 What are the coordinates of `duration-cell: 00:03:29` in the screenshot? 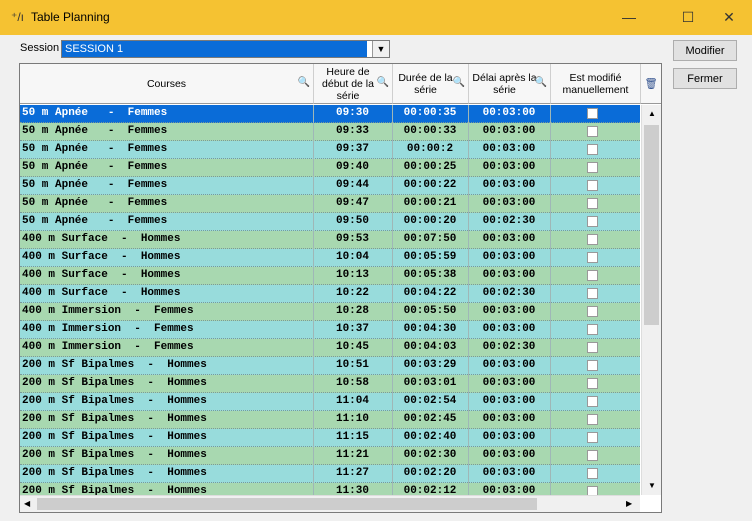 It's located at (430, 365).